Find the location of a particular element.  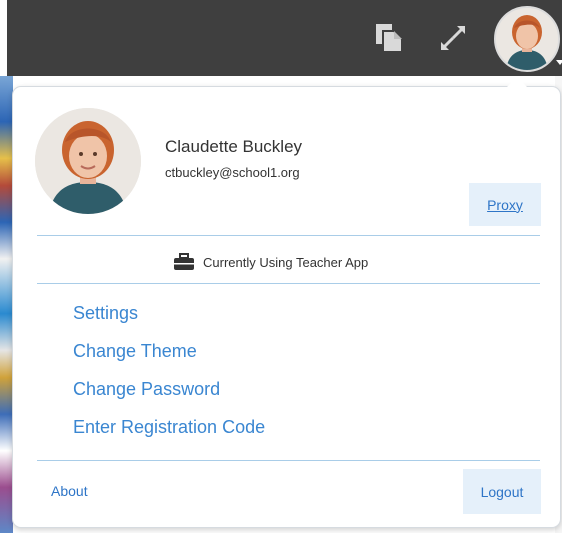

top-bar is located at coordinates (284, 38).